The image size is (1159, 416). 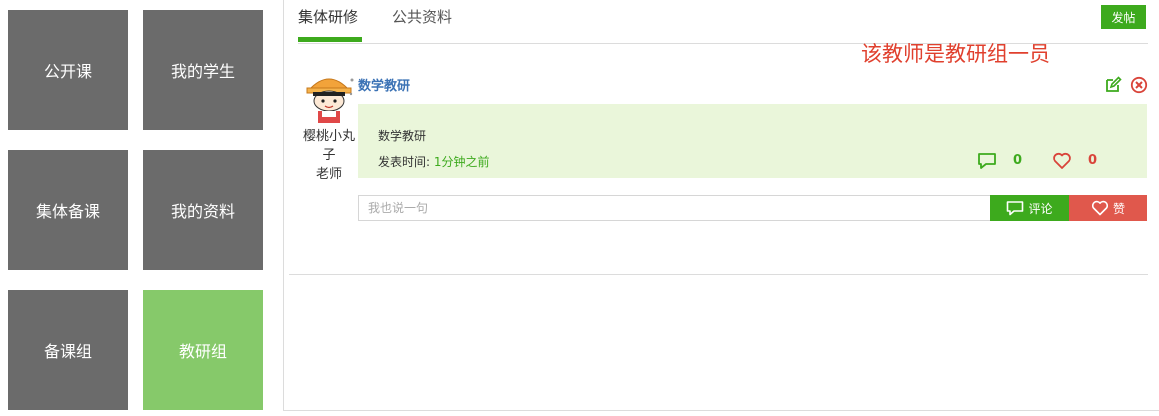 I want to click on comment-count: 0, so click(x=1018, y=160).